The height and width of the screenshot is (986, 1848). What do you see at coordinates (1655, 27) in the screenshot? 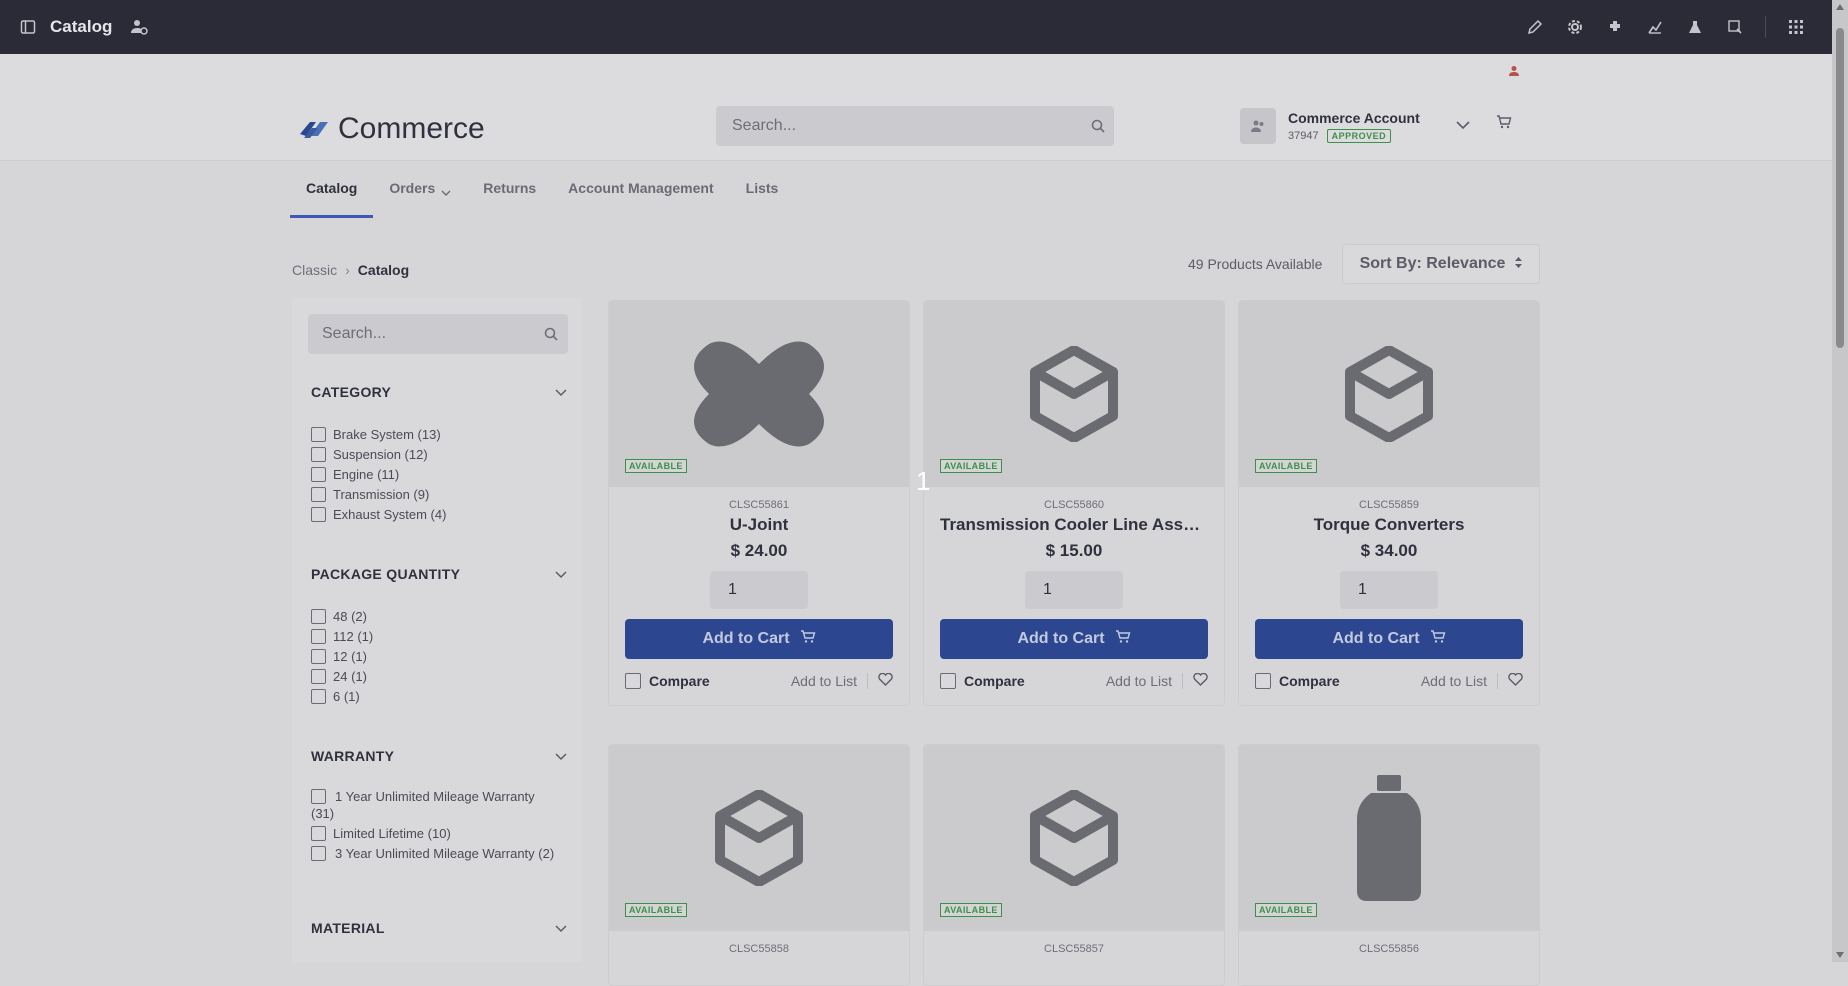
I see `analytics-icon` at bounding box center [1655, 27].